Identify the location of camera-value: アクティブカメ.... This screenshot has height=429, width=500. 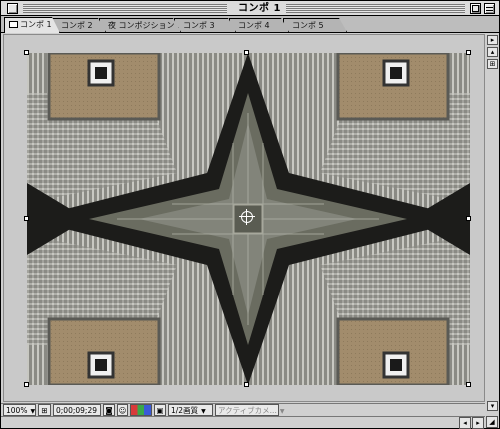
(247, 410).